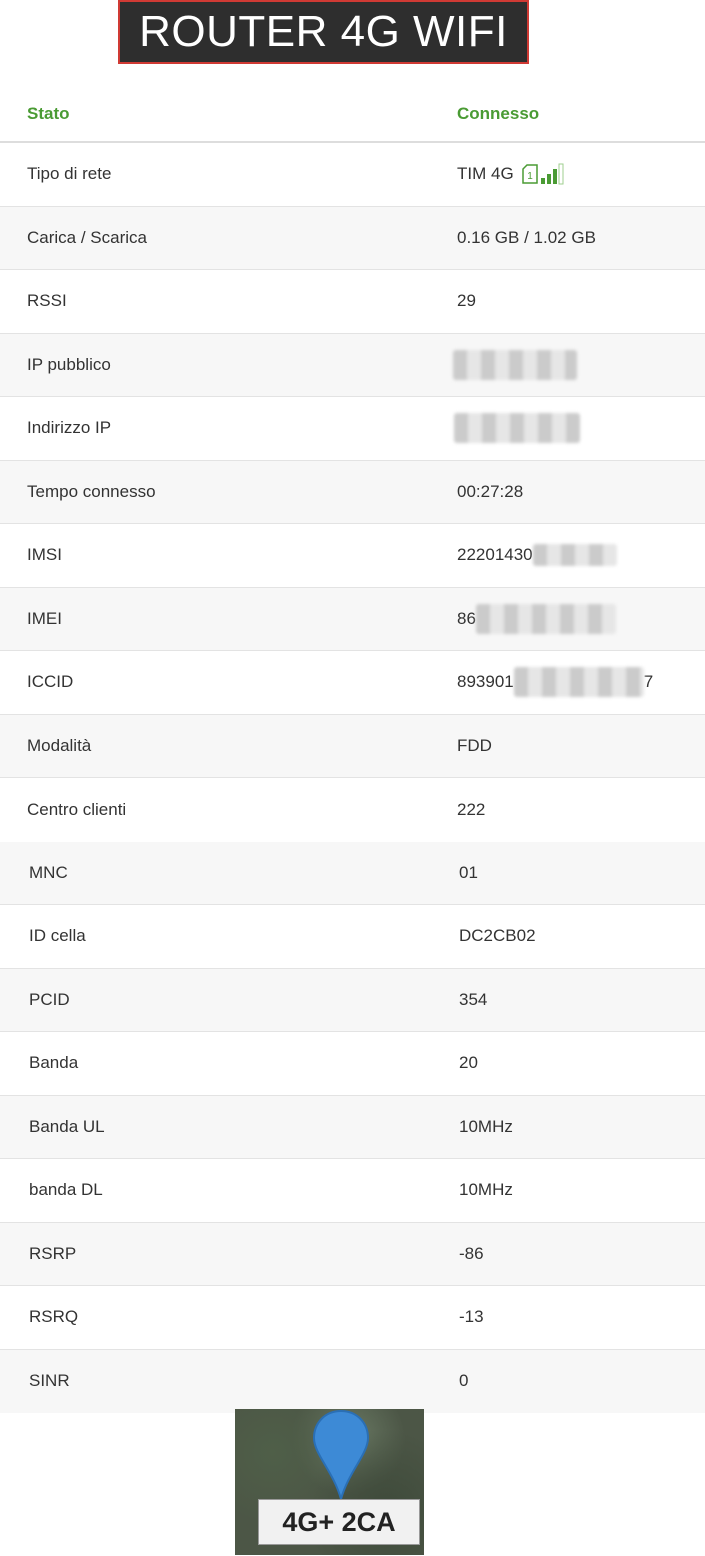  Describe the element at coordinates (474, 745) in the screenshot. I see `row-value: FDD` at that location.